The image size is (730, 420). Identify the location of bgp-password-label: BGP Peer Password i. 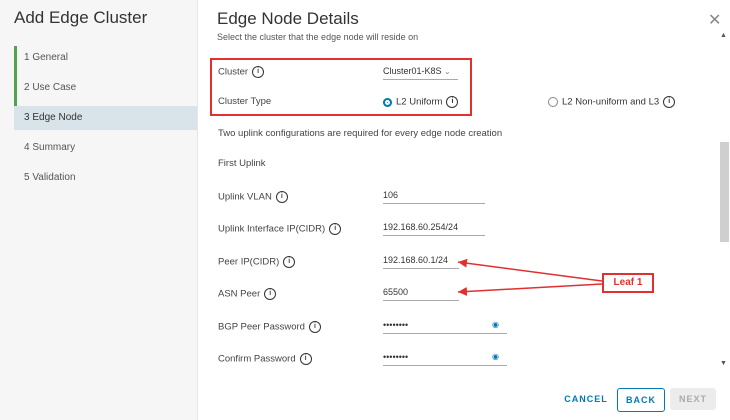
(269, 327).